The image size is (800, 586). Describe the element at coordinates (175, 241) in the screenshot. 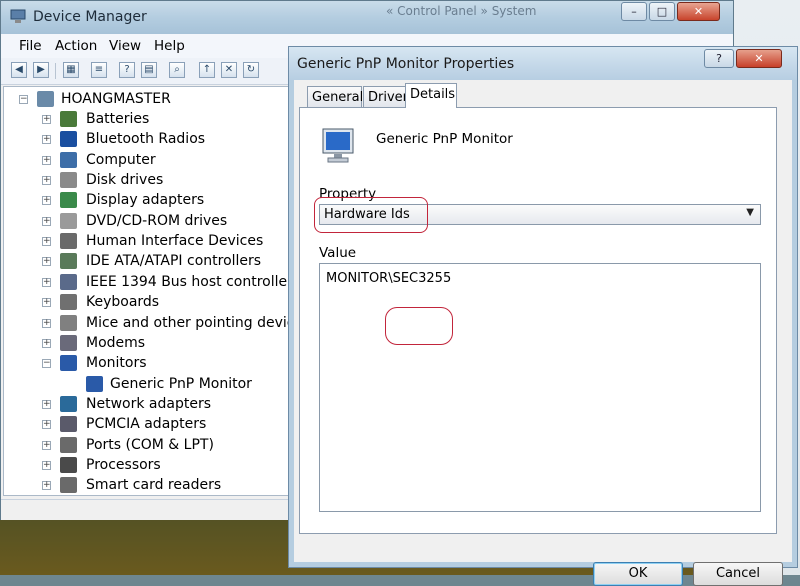

I see `tree-item-label: Human Interface Devices` at that location.